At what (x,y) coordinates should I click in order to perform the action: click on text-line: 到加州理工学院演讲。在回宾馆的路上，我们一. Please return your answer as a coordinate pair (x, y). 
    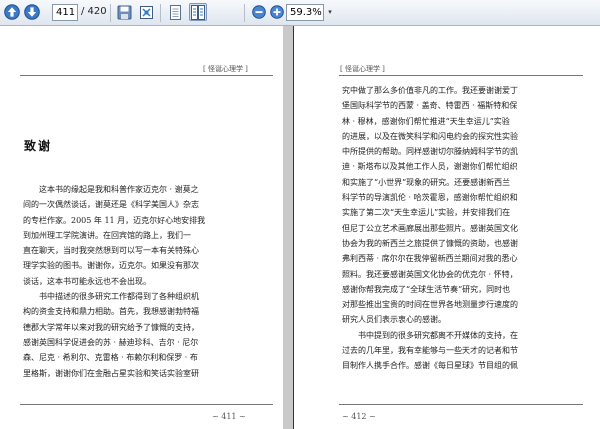
    Looking at the image, I should click on (107, 235).